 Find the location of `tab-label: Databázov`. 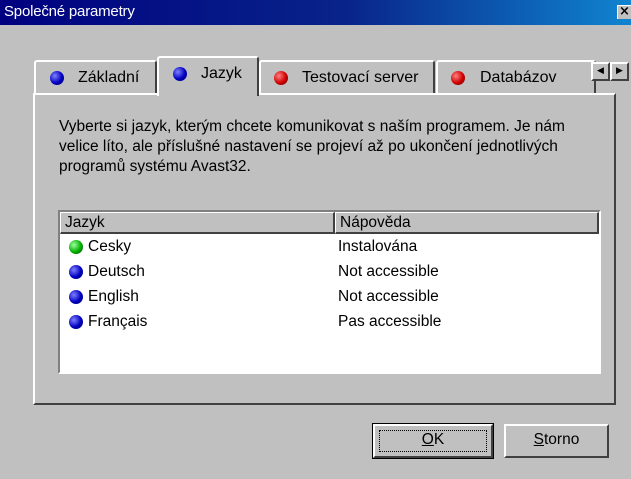

tab-label: Databázov is located at coordinates (518, 77).